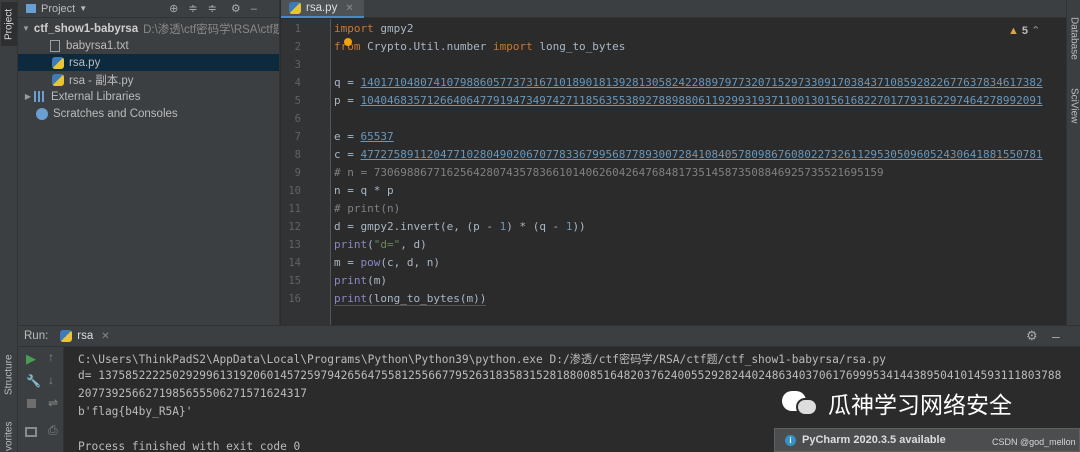 This screenshot has height=452, width=1080. I want to click on console-line: Process finished with exit code 0, so click(189, 446).